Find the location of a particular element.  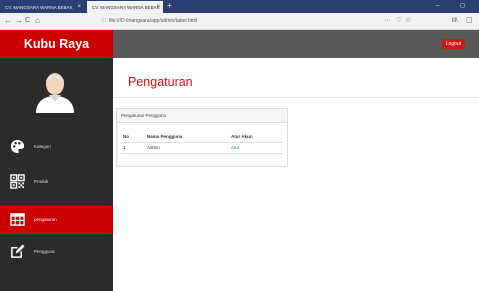

sidebar-toggle-icon: ▢ is located at coordinates (469, 21).